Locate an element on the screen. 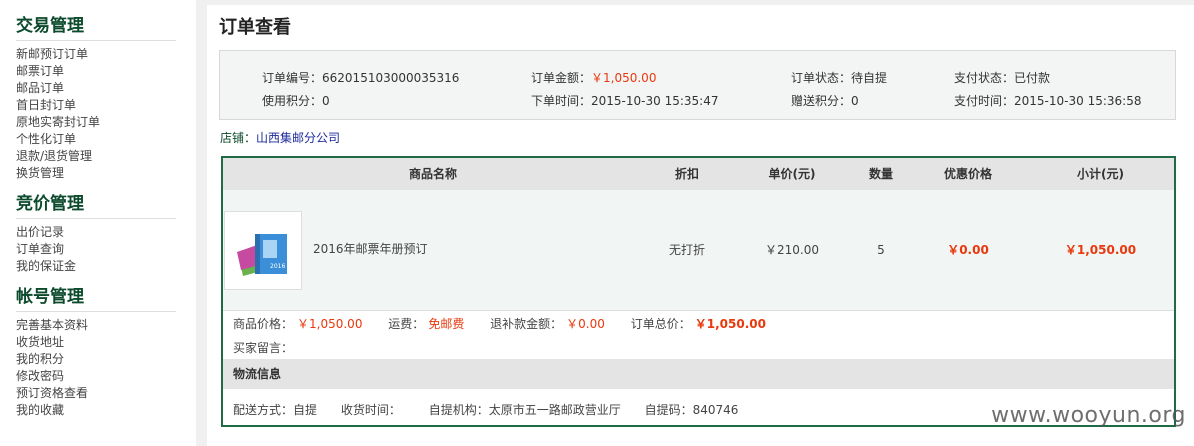  pickup-org-value: 太原市五一路邮政营业厅 is located at coordinates (554, 410).